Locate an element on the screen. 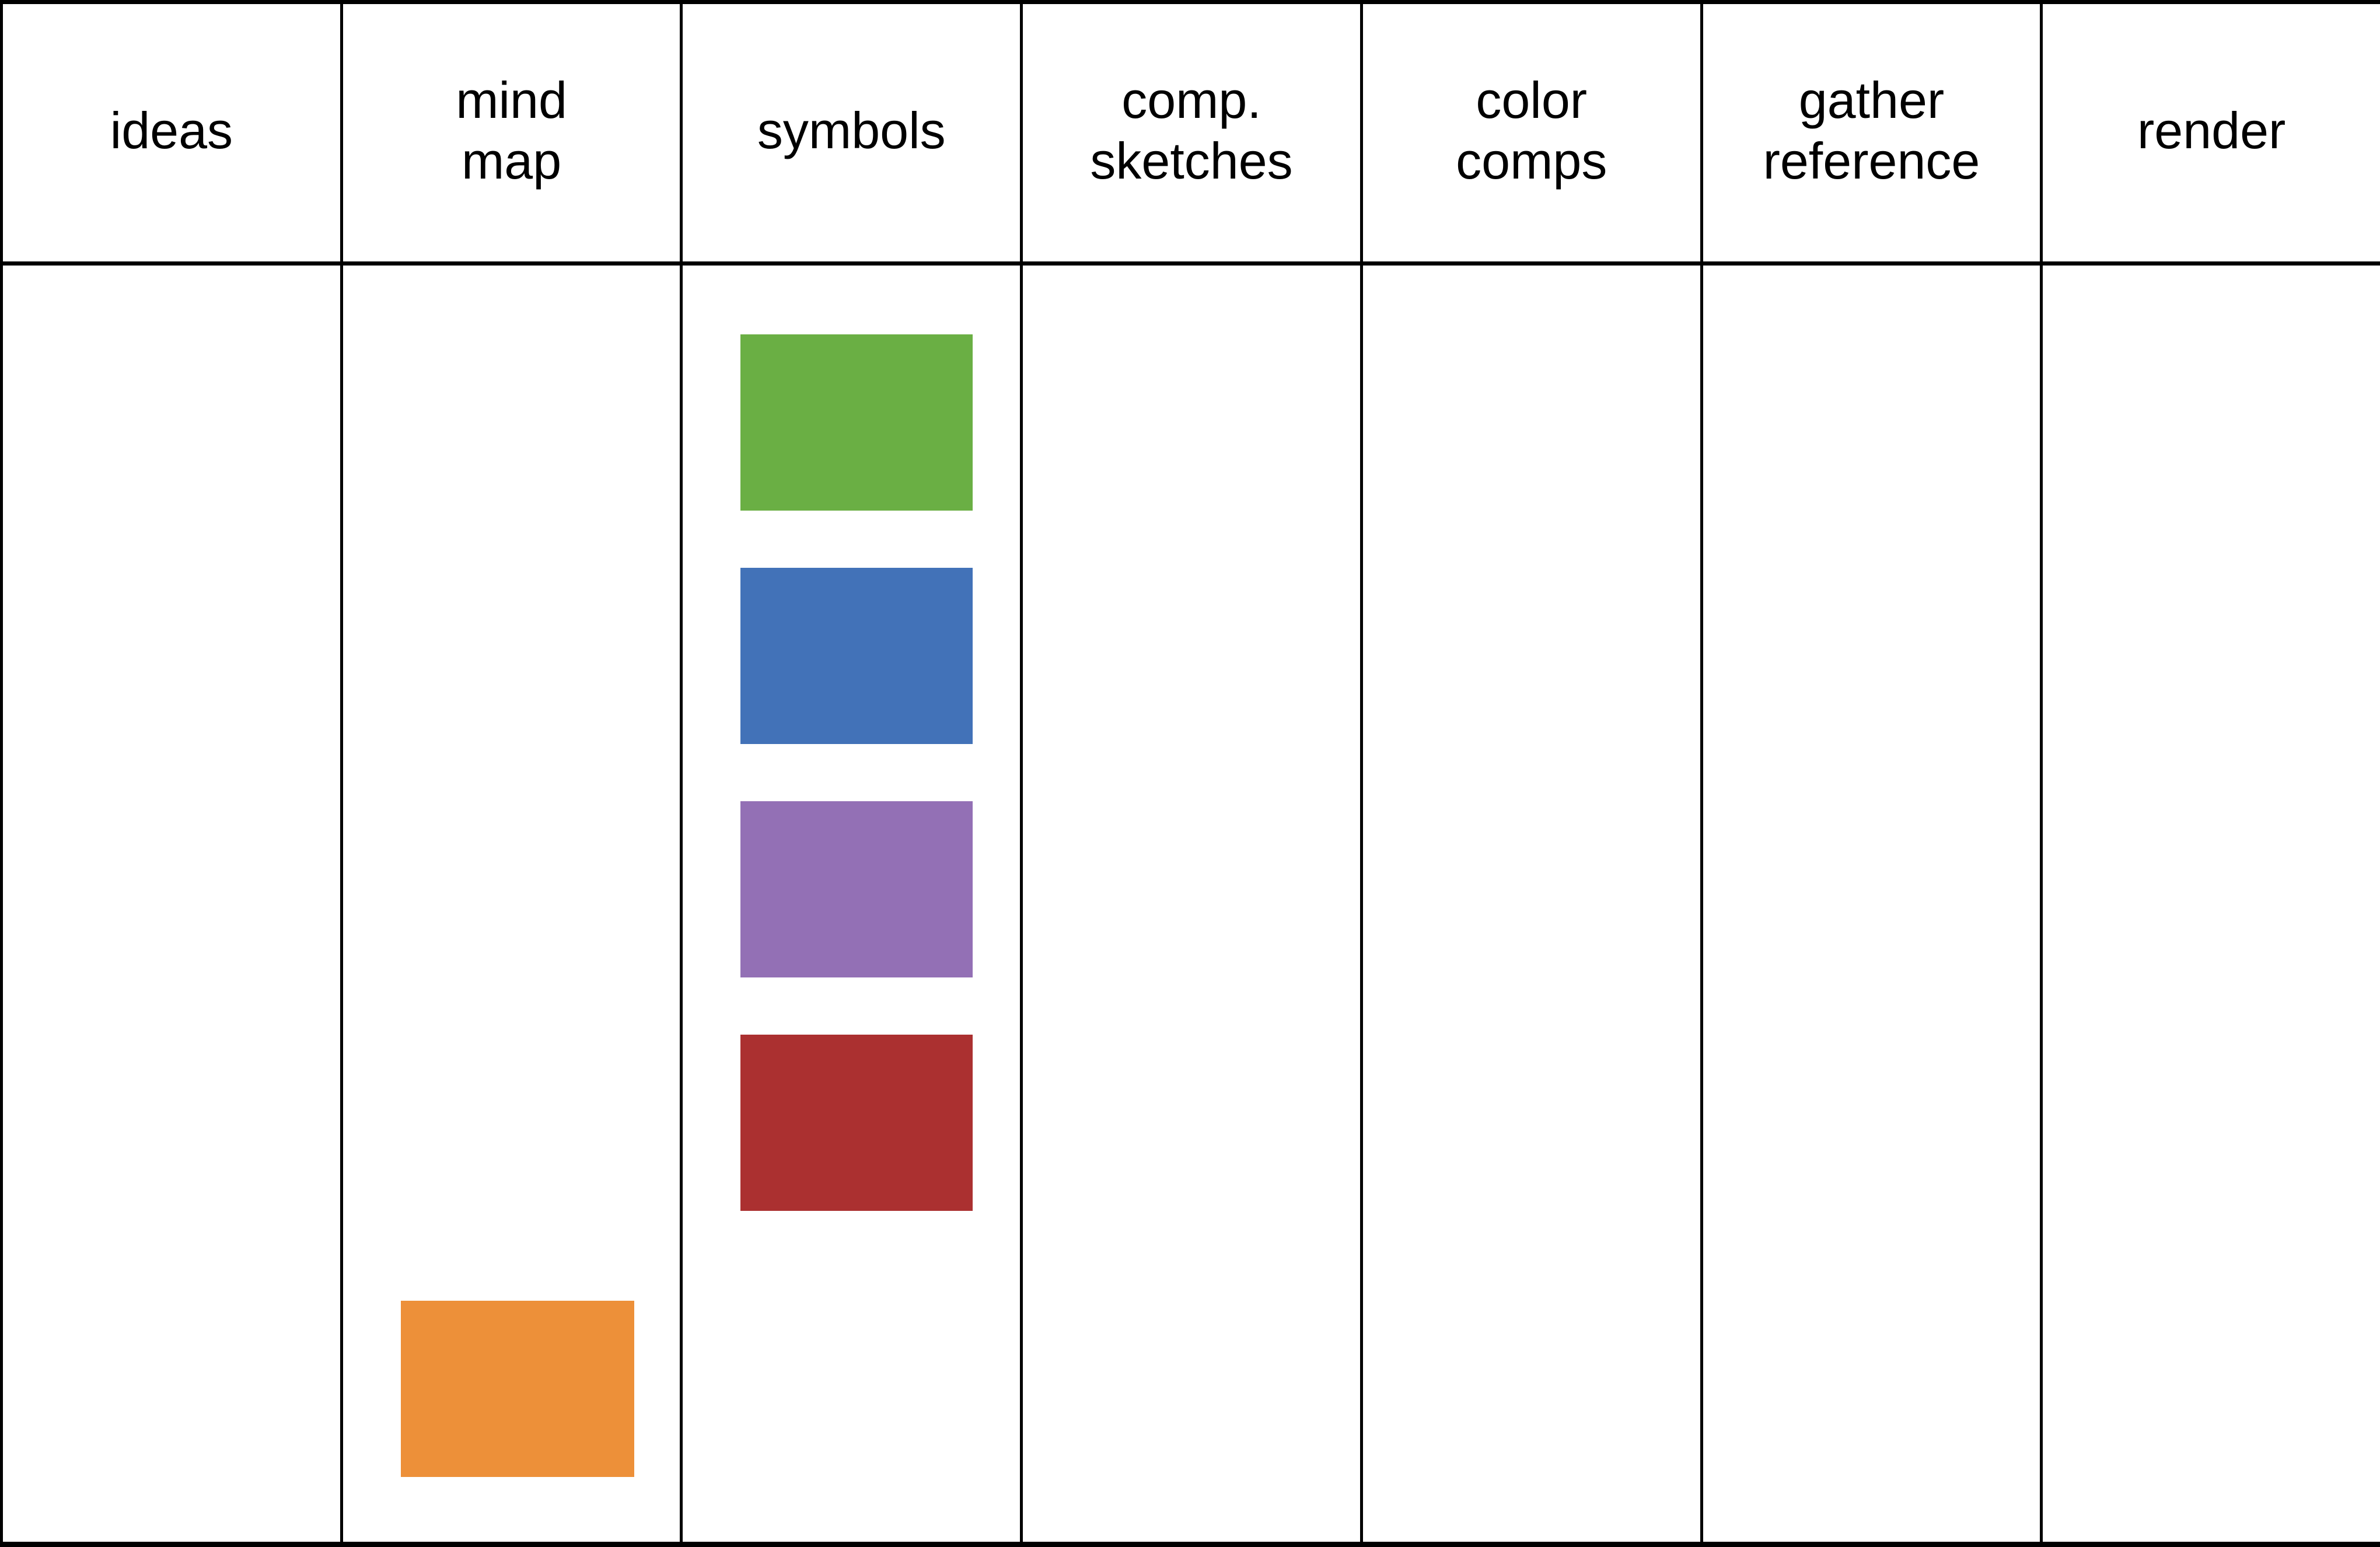 This screenshot has width=2380, height=1547. column-ideas: ideas is located at coordinates (171, 773).